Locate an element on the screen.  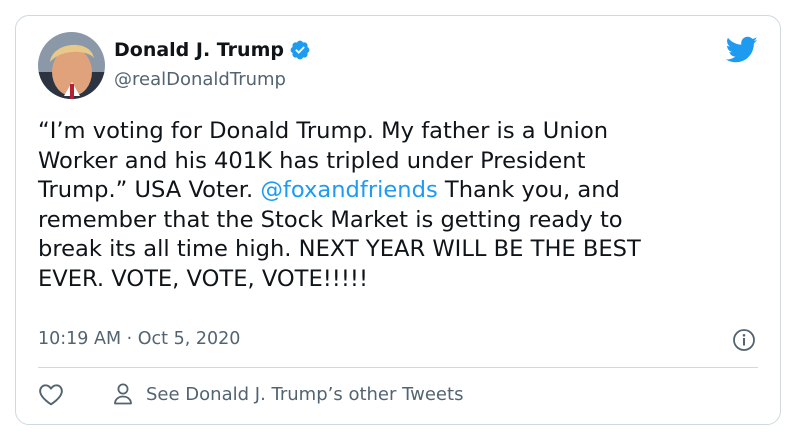
avatar-image is located at coordinates (71, 65).